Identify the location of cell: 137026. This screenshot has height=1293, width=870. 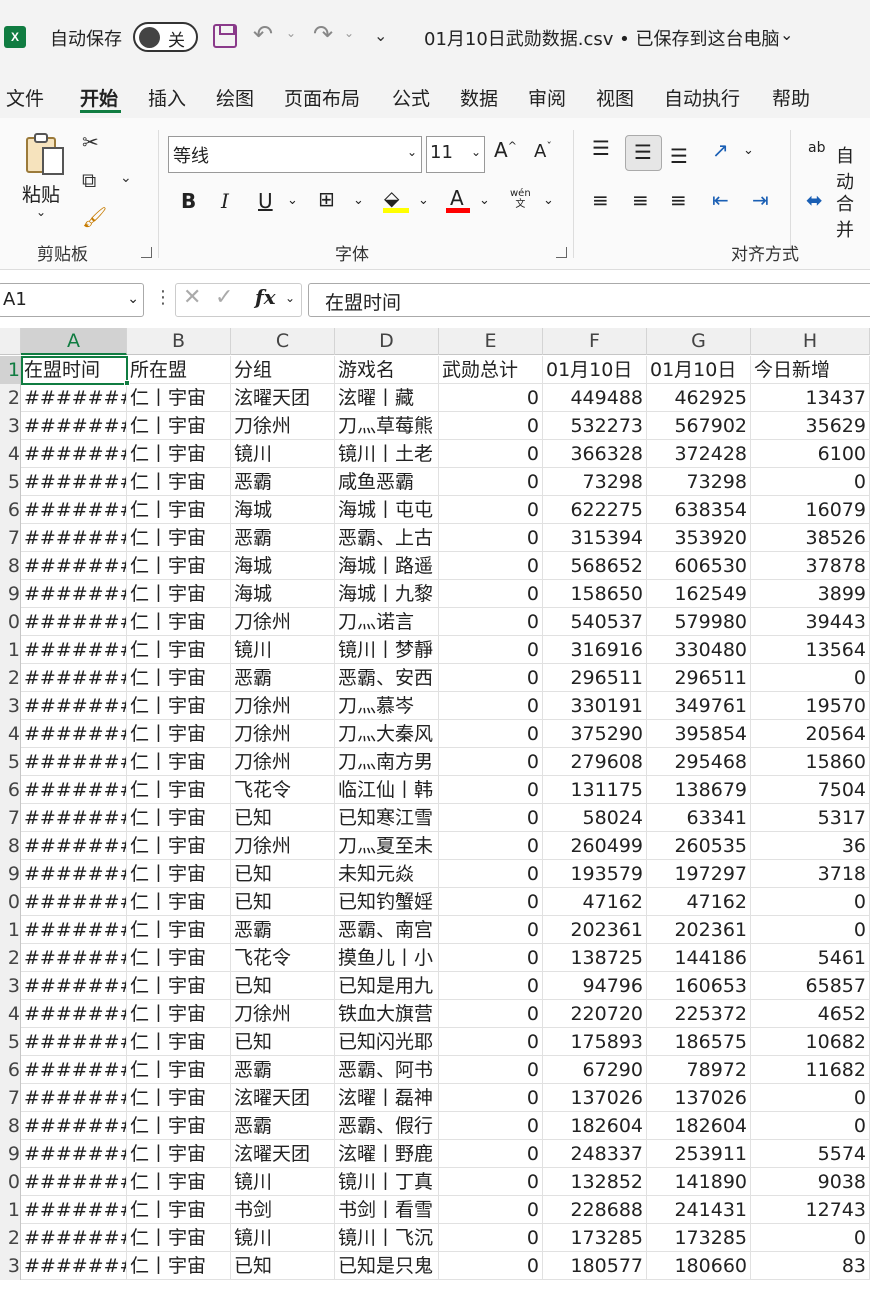
(595, 1098).